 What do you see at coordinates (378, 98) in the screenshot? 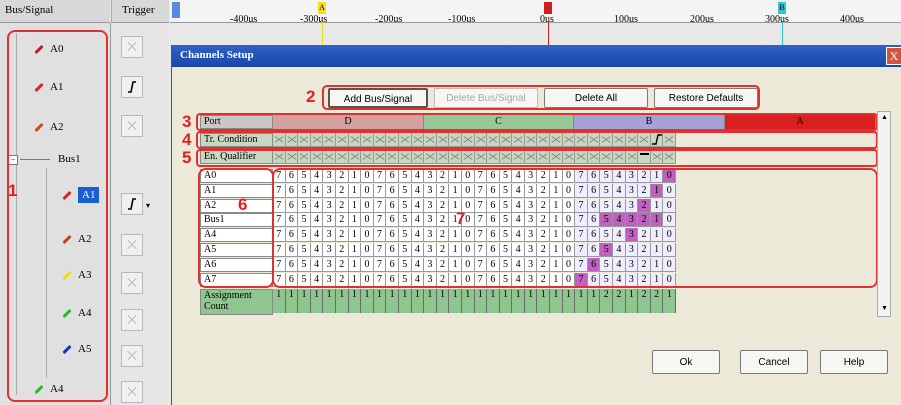
I see `add-bus-signal-button: Add Bus/Signal` at bounding box center [378, 98].